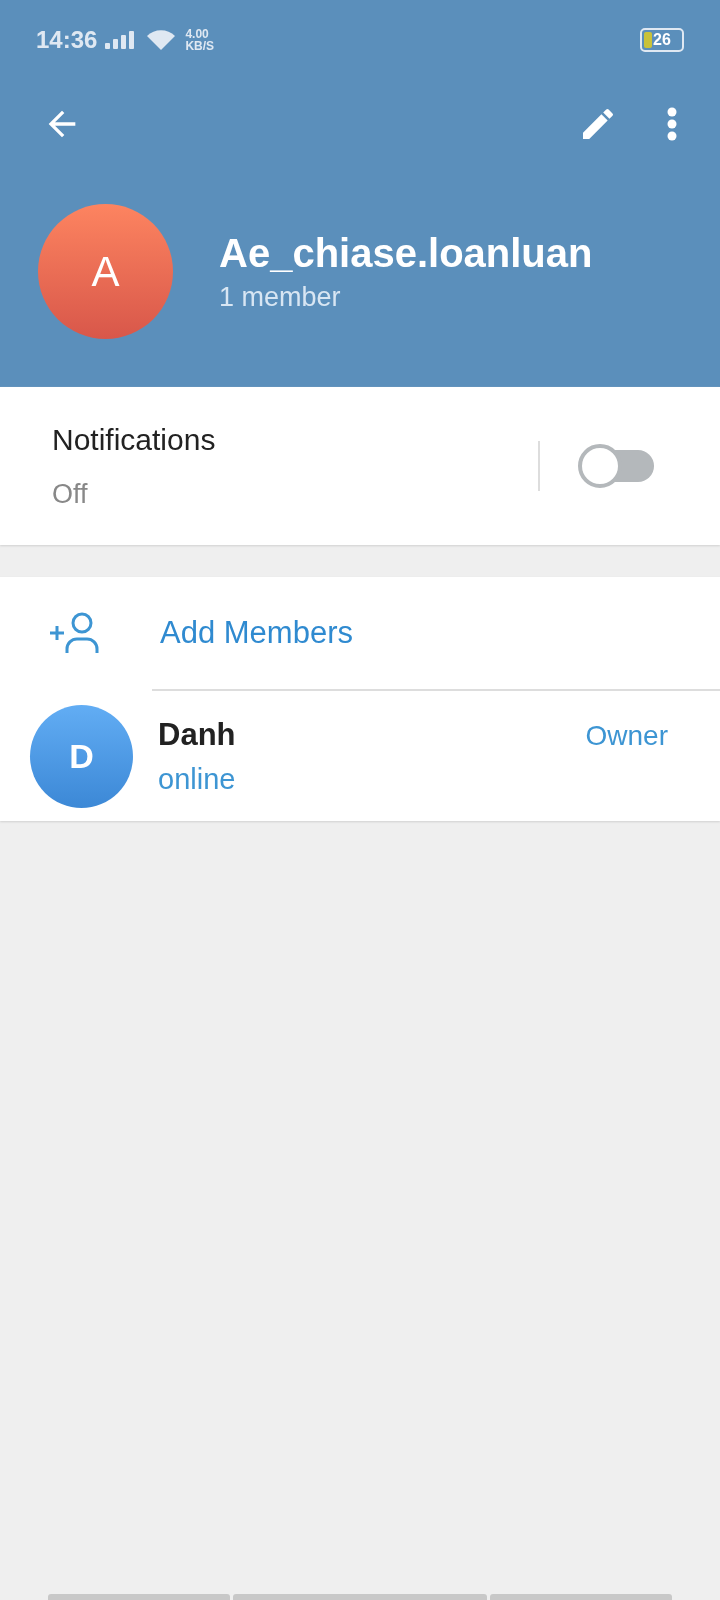  What do you see at coordinates (197, 734) in the screenshot?
I see `member-name: Danh` at bounding box center [197, 734].